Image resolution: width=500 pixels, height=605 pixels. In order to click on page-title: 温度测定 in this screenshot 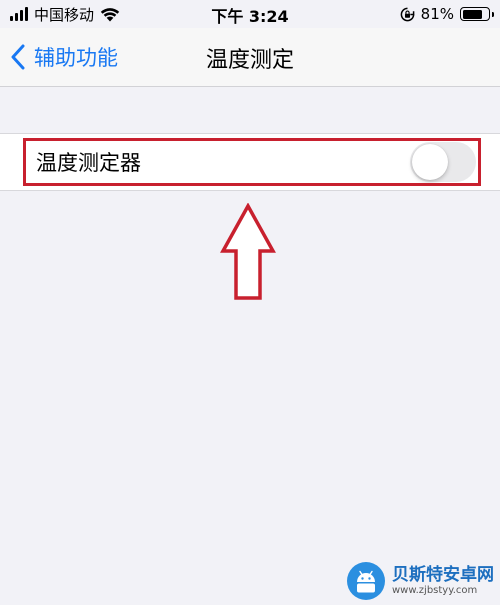, I will do `click(249, 60)`.